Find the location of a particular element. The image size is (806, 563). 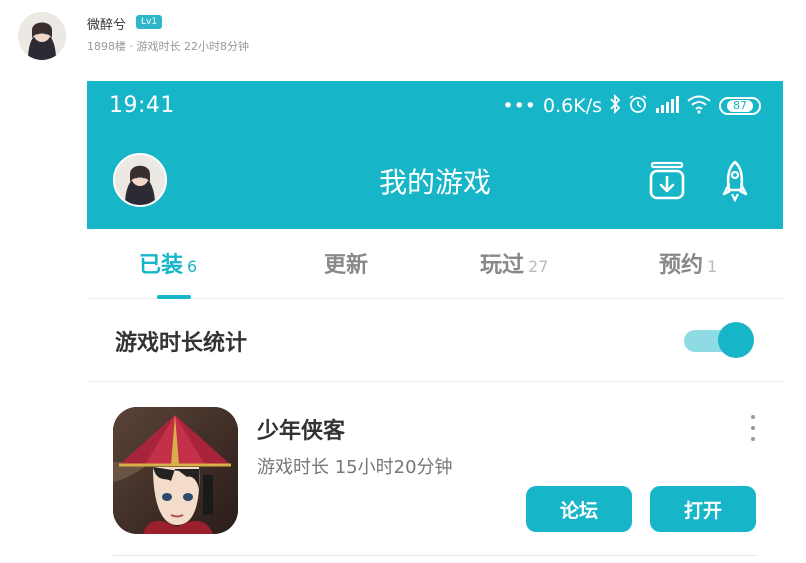

game-name: 少年侠客 is located at coordinates (301, 429).